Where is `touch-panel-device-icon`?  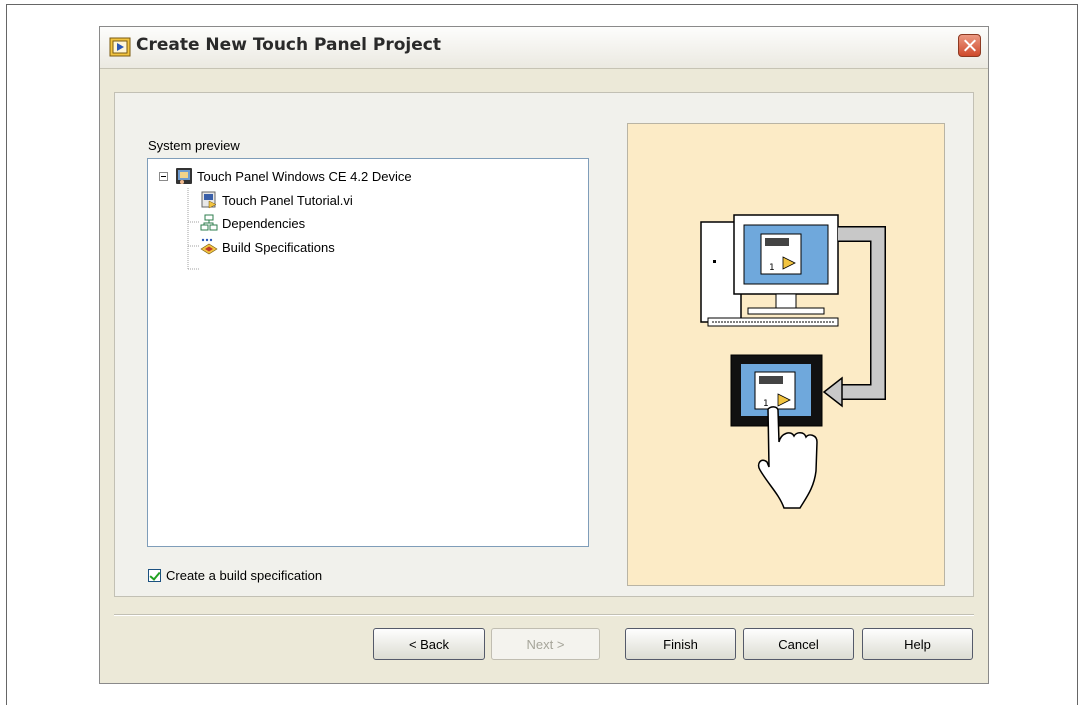
touch-panel-device-icon is located at coordinates (184, 176).